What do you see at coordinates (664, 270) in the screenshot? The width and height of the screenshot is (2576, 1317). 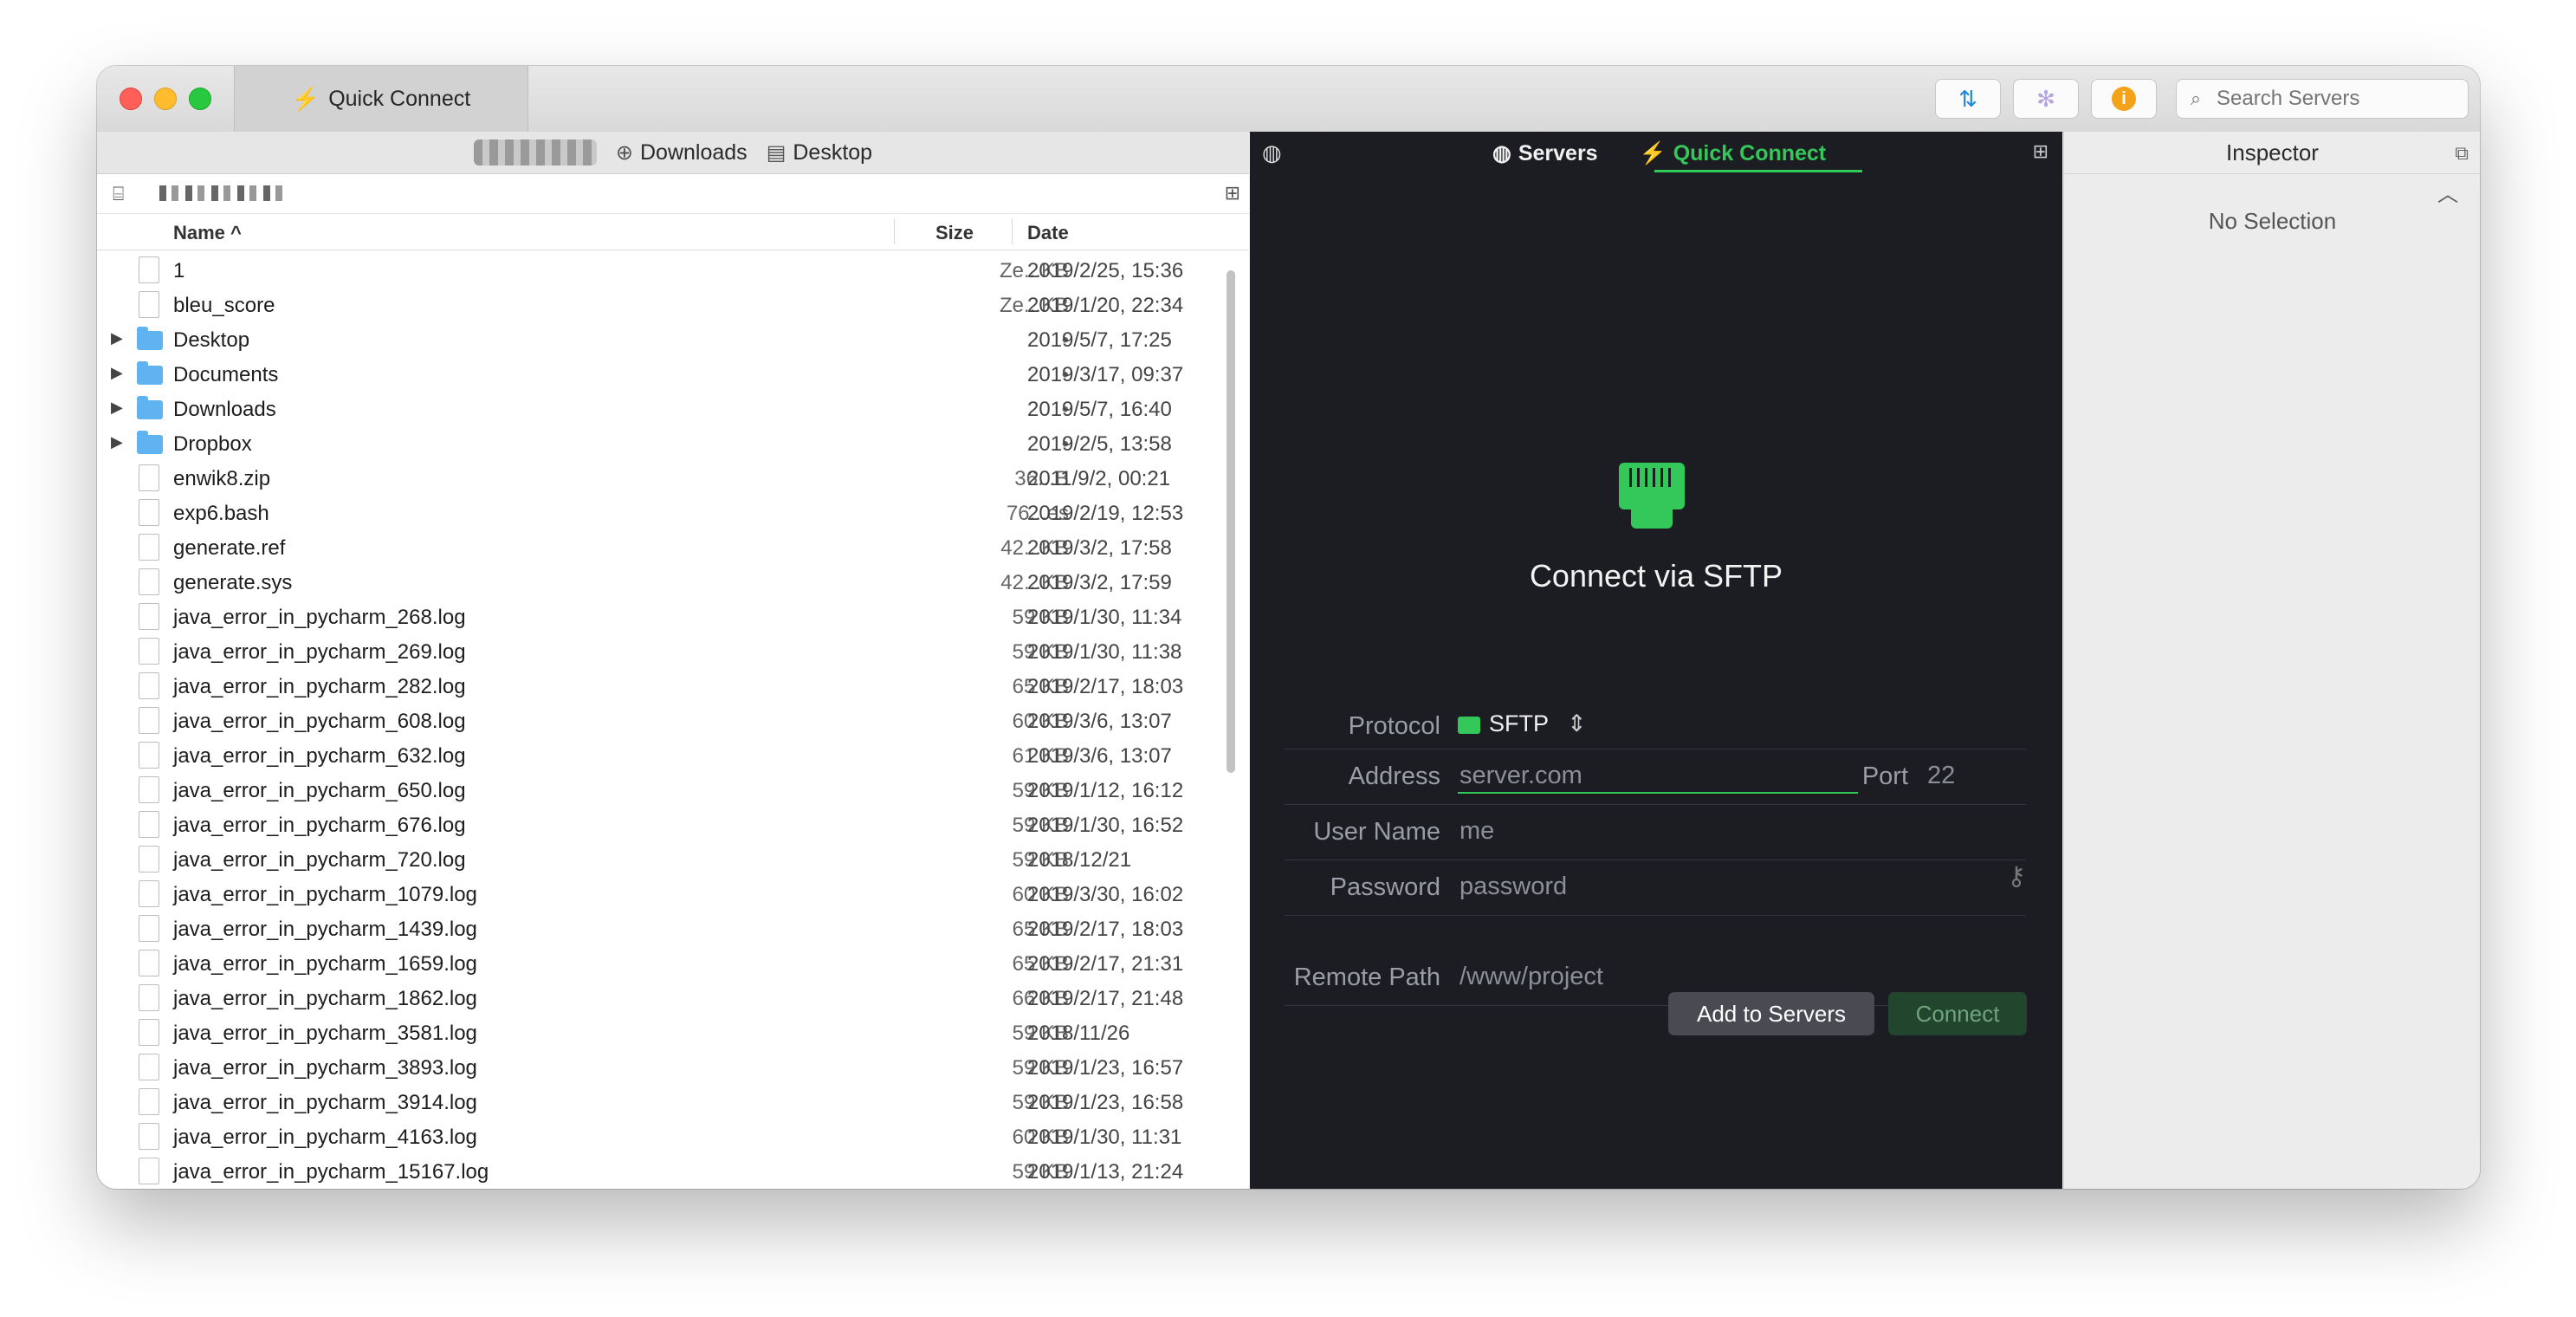 I see `table-row: 1 Ze...KB 2019/2/25, 15:36` at bounding box center [664, 270].